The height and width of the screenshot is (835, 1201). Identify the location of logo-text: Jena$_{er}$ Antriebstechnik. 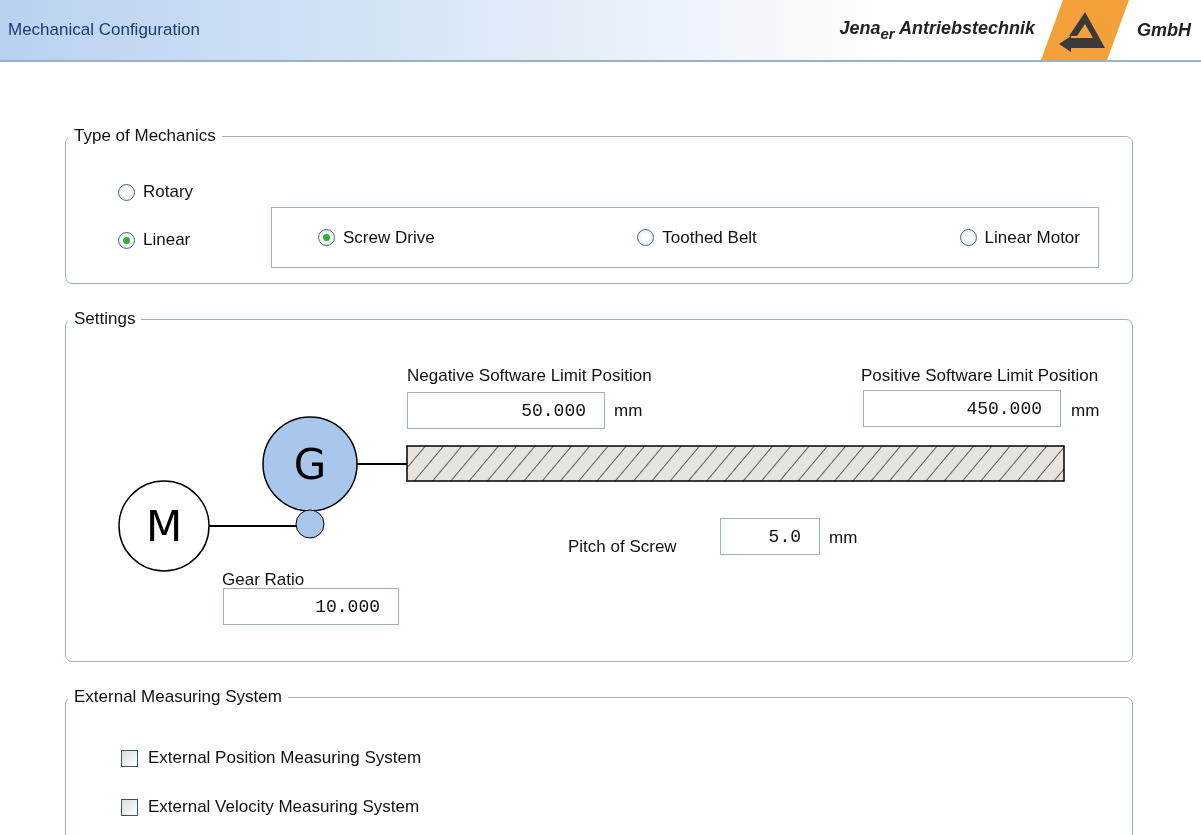
(937, 30).